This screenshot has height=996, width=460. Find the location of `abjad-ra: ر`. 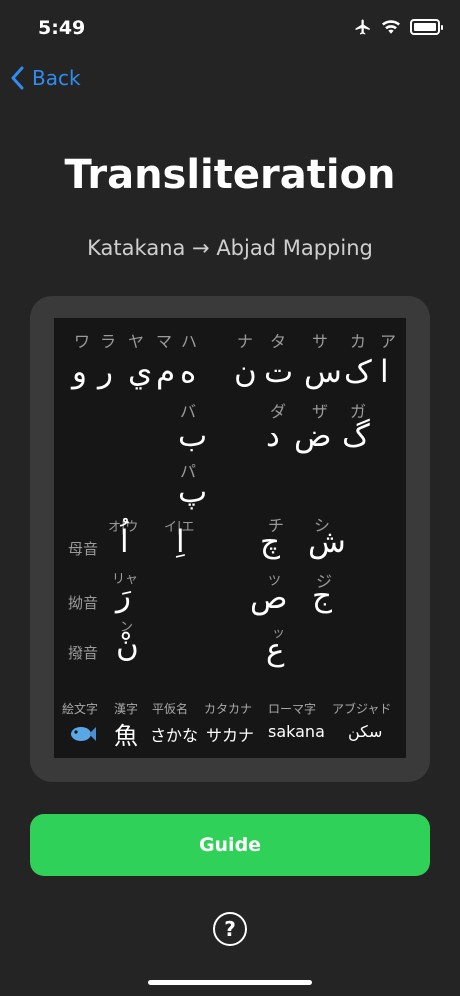

abjad-ra: ر is located at coordinates (105, 372).